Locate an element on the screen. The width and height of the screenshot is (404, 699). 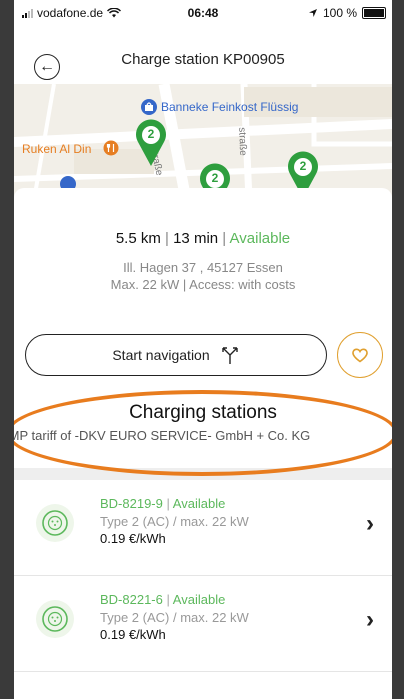
status-right: 100 % is located at coordinates (347, 13).